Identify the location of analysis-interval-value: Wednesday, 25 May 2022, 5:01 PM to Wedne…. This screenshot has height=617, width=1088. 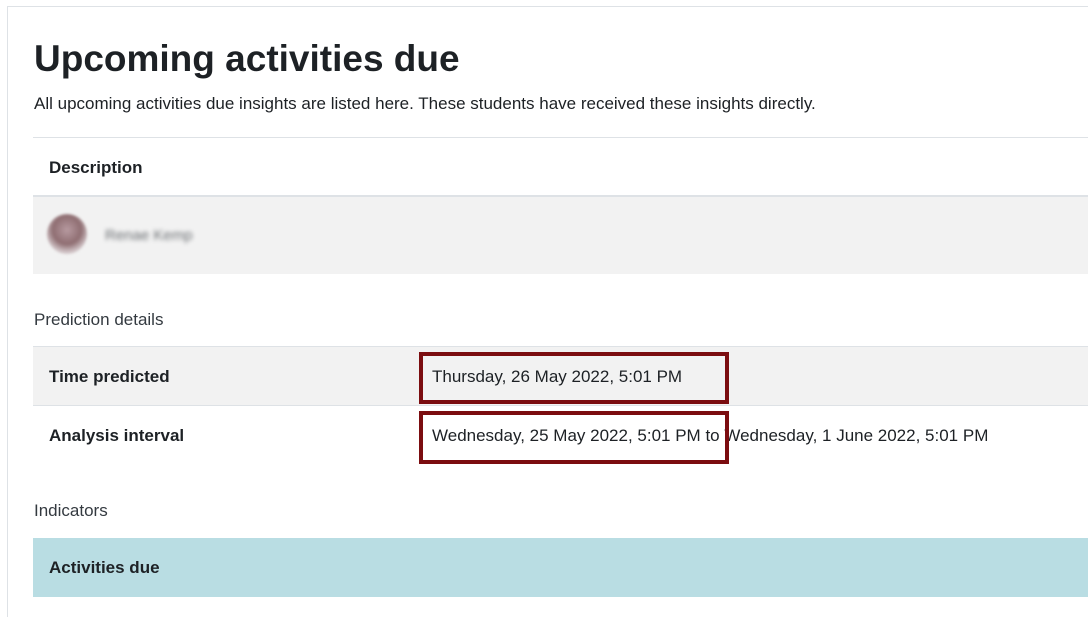
(710, 436).